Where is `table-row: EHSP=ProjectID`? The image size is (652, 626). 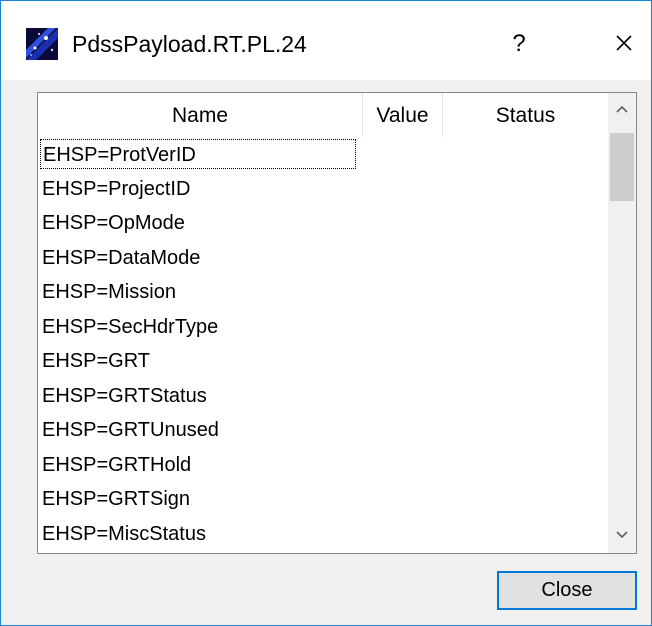
table-row: EHSP=ProjectID is located at coordinates (323, 189).